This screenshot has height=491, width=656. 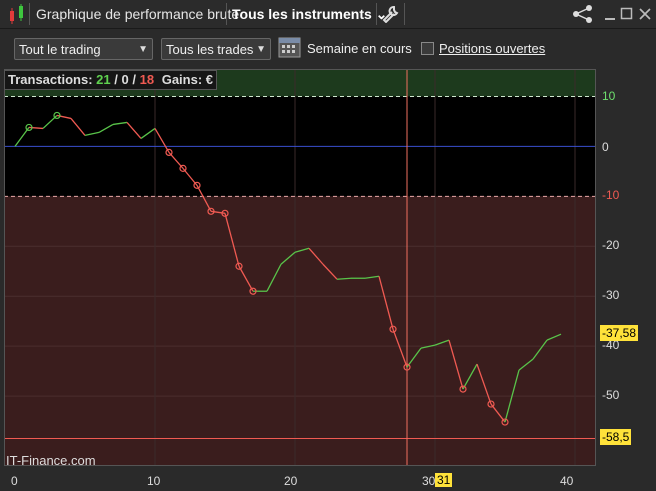 I want to click on x-tick-label: 0, so click(x=14, y=481).